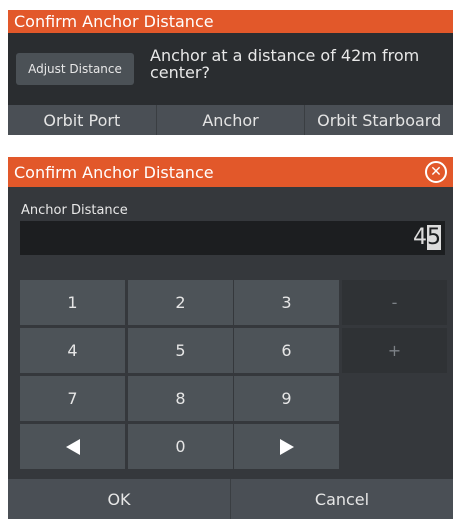 This screenshot has width=453, height=519. I want to click on key-plus: +, so click(394, 350).